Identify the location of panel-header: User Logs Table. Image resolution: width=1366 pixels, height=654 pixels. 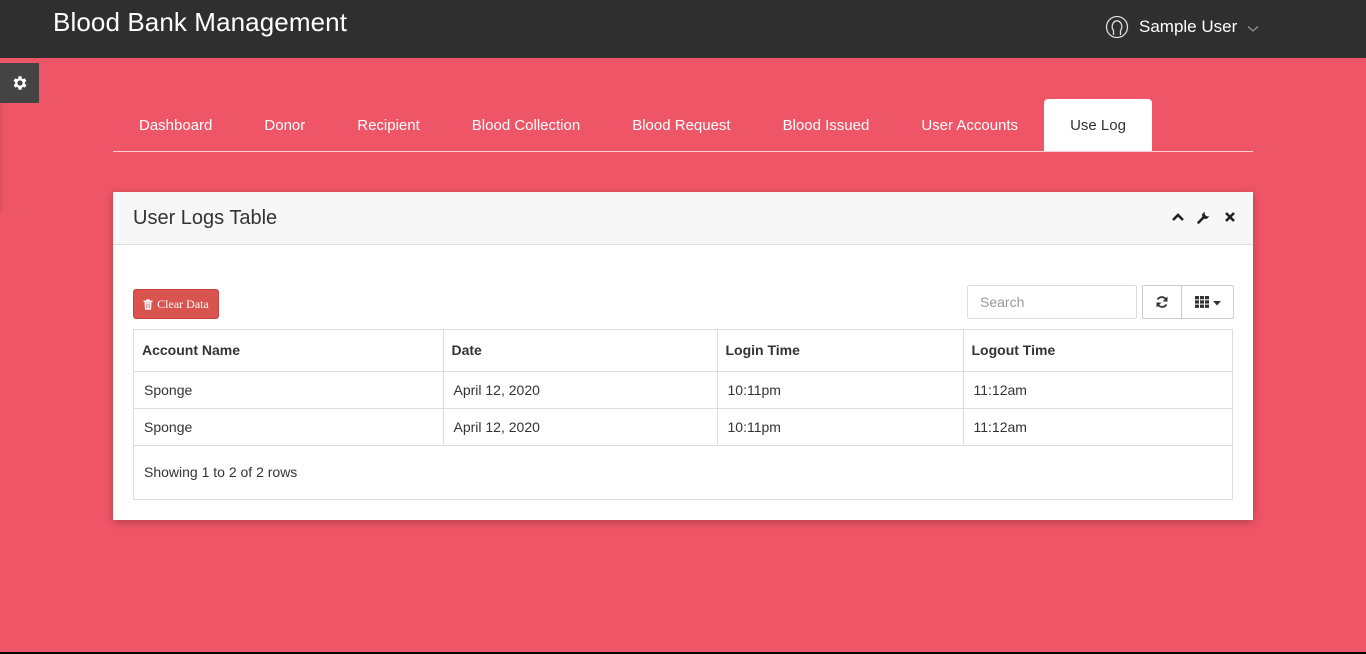
(683, 218).